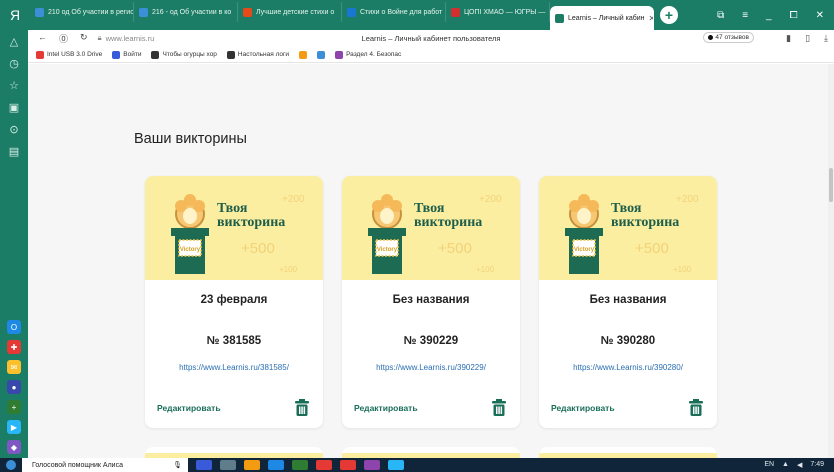 The width and height of the screenshot is (834, 472). What do you see at coordinates (130, 38) in the screenshot?
I see `url-text: www.learnis.ru` at bounding box center [130, 38].